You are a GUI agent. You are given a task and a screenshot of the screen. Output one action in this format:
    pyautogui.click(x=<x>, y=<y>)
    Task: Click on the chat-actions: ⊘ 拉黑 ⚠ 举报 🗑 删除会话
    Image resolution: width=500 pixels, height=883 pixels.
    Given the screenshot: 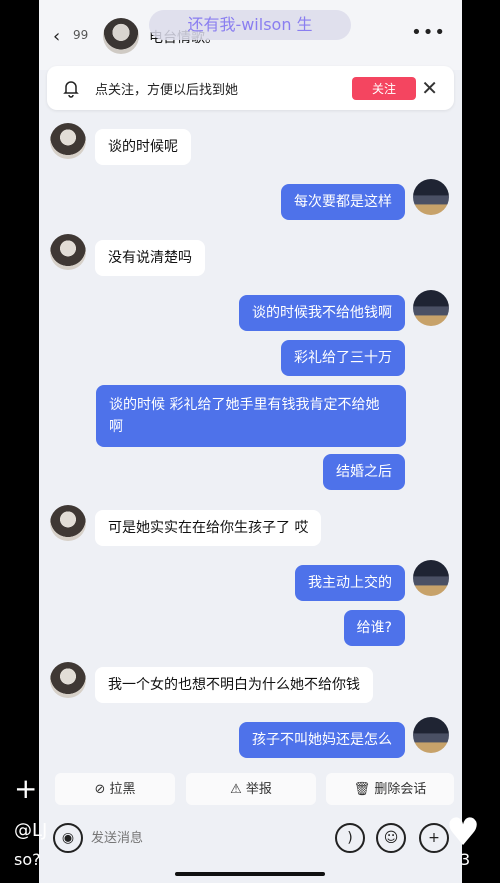 What is the action you would take?
    pyautogui.click(x=250, y=790)
    